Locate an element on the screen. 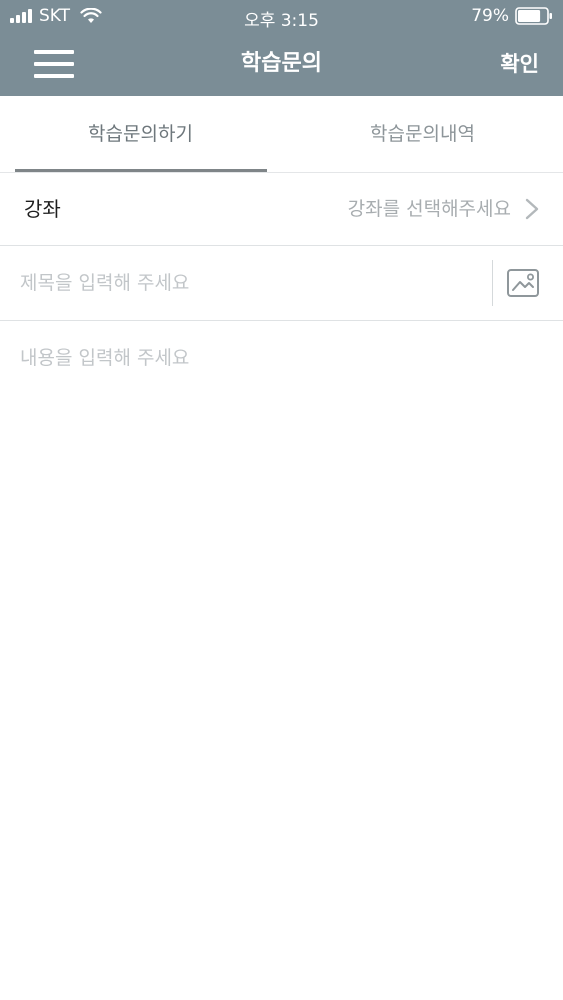 The height and width of the screenshot is (1000, 563). battery-icon is located at coordinates (533, 16).